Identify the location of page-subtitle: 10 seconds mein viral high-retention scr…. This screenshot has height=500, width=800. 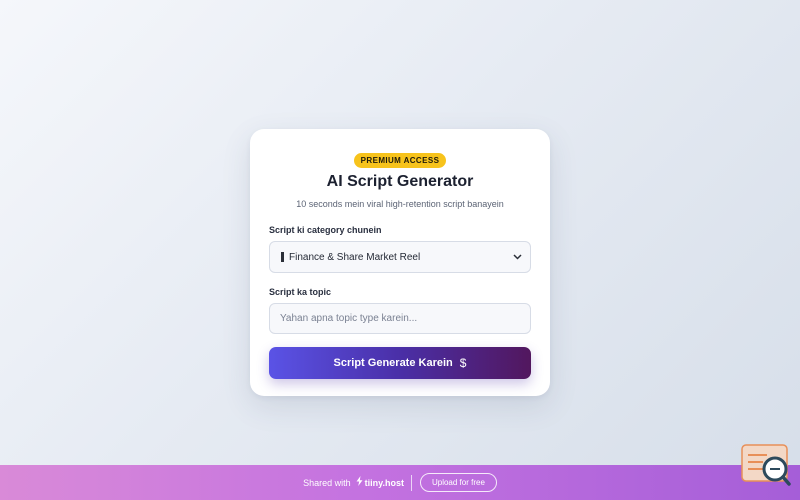
(400, 204).